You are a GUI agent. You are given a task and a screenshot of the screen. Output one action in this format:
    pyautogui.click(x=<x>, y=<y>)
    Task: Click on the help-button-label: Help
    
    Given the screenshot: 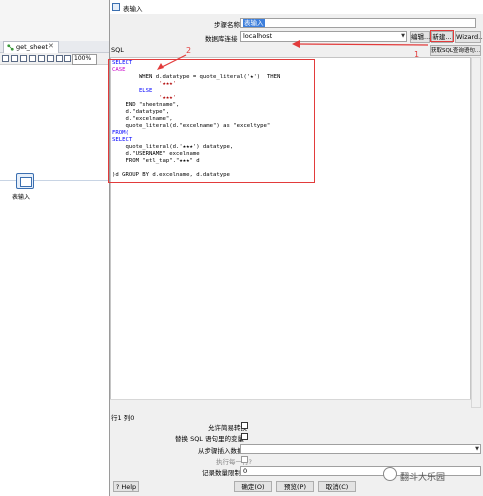 What is the action you would take?
    pyautogui.click(x=129, y=487)
    